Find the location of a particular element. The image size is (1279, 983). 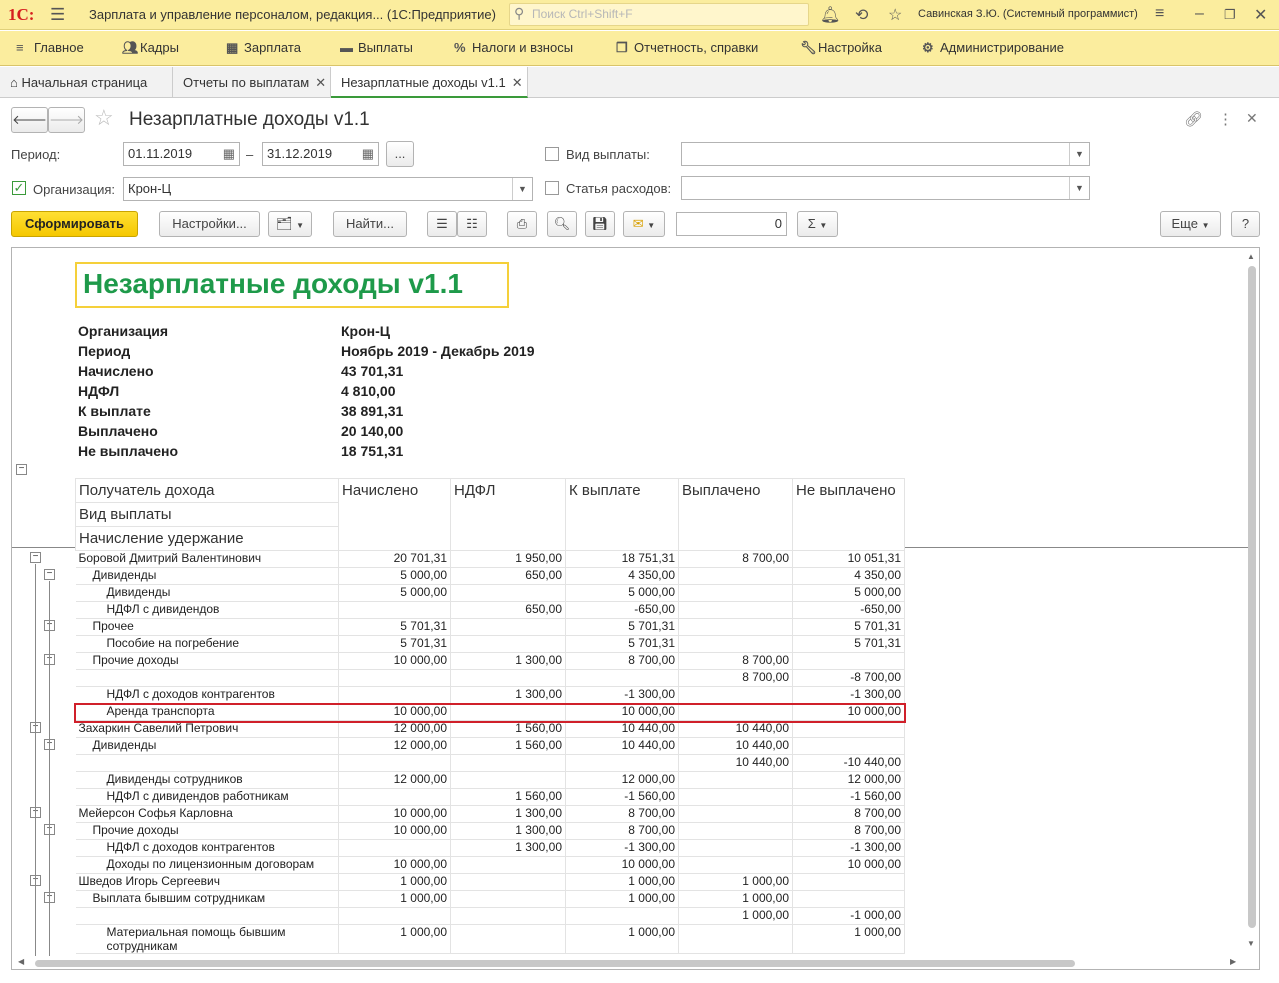

sum-field: 0 is located at coordinates (731, 224).